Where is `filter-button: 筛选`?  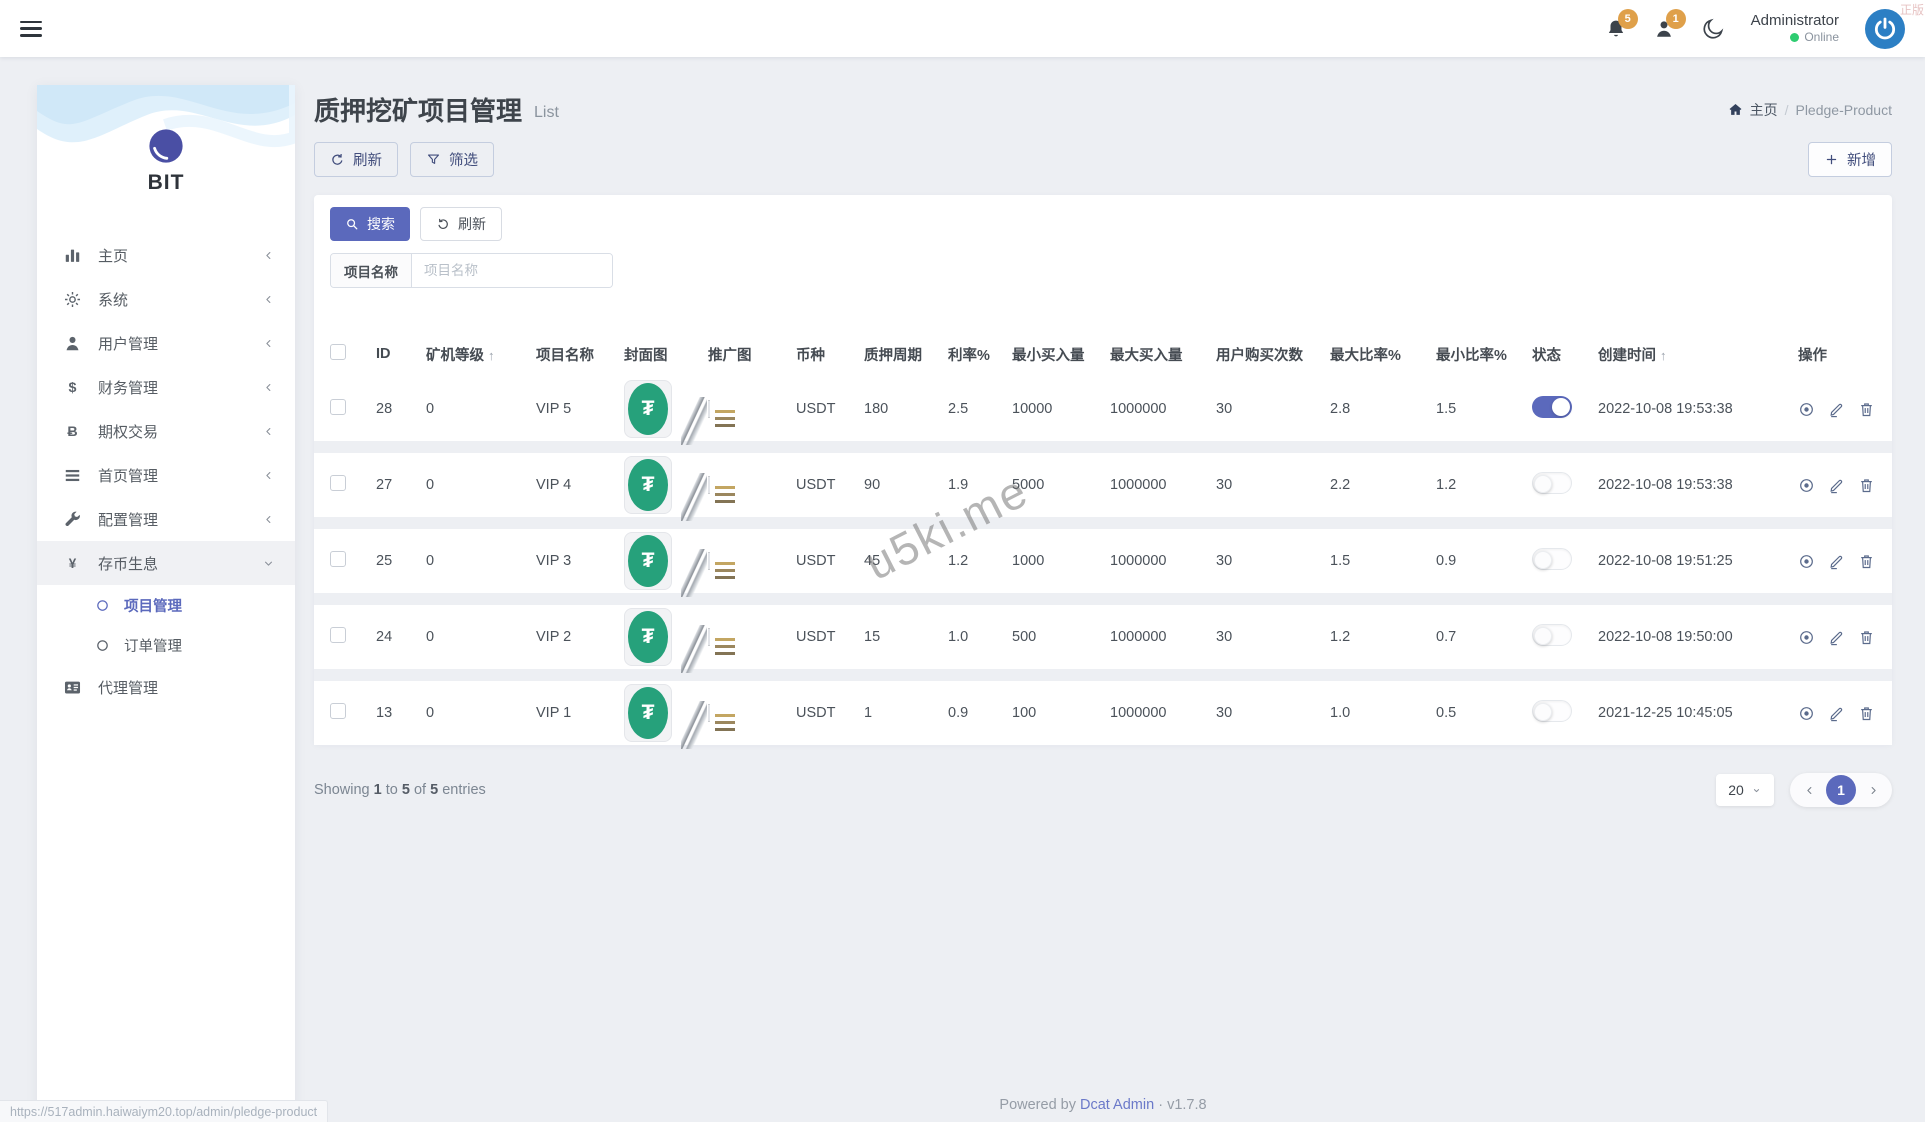 filter-button: 筛选 is located at coordinates (452, 159).